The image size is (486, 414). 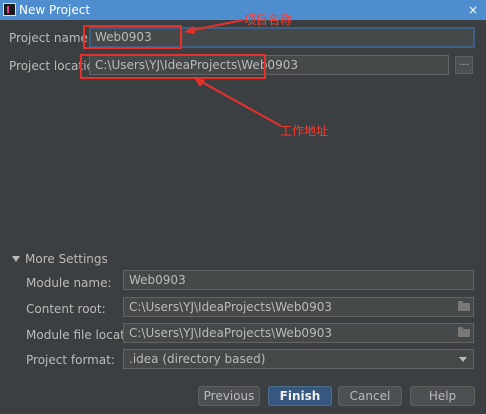 I want to click on module-file-location-input: C:\Users\YJ\IdeaProjects\Web0903, so click(x=298, y=333).